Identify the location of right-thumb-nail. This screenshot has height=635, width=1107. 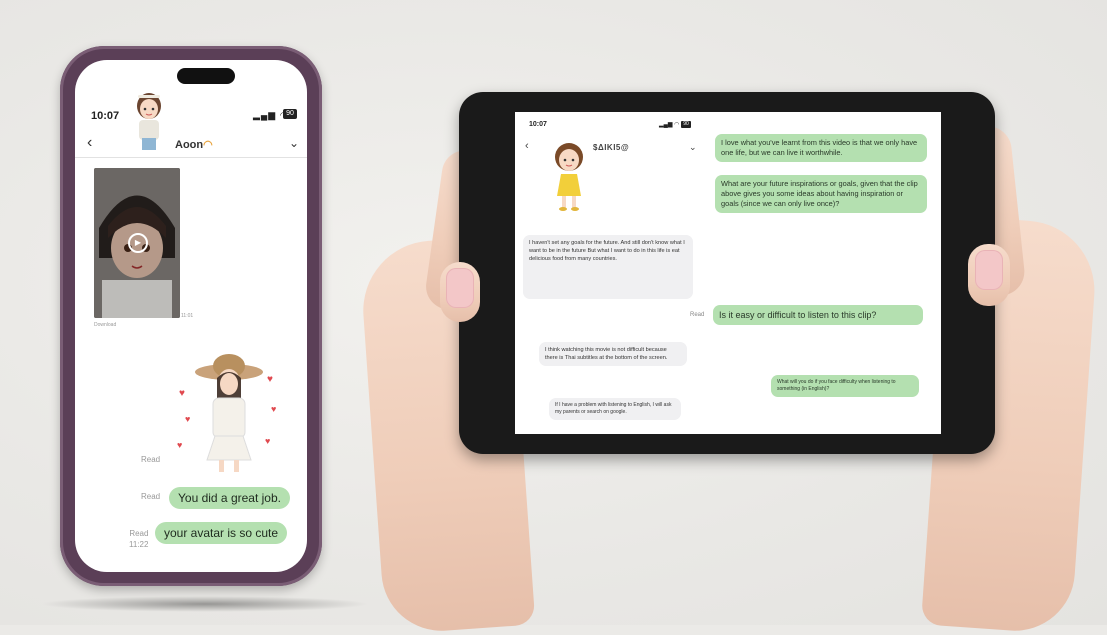
(989, 270).